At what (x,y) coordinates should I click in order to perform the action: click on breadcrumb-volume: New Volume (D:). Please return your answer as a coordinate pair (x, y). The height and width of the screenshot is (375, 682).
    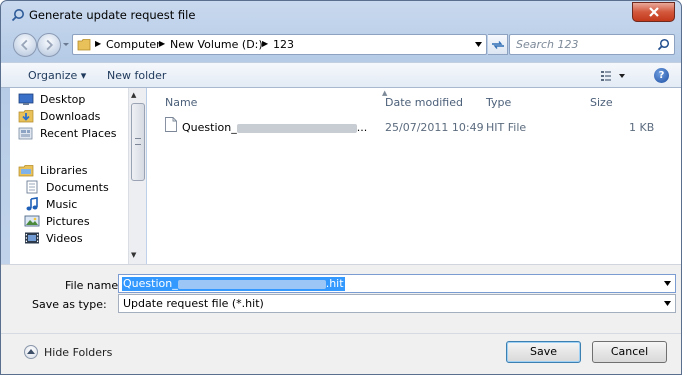
    Looking at the image, I should click on (216, 44).